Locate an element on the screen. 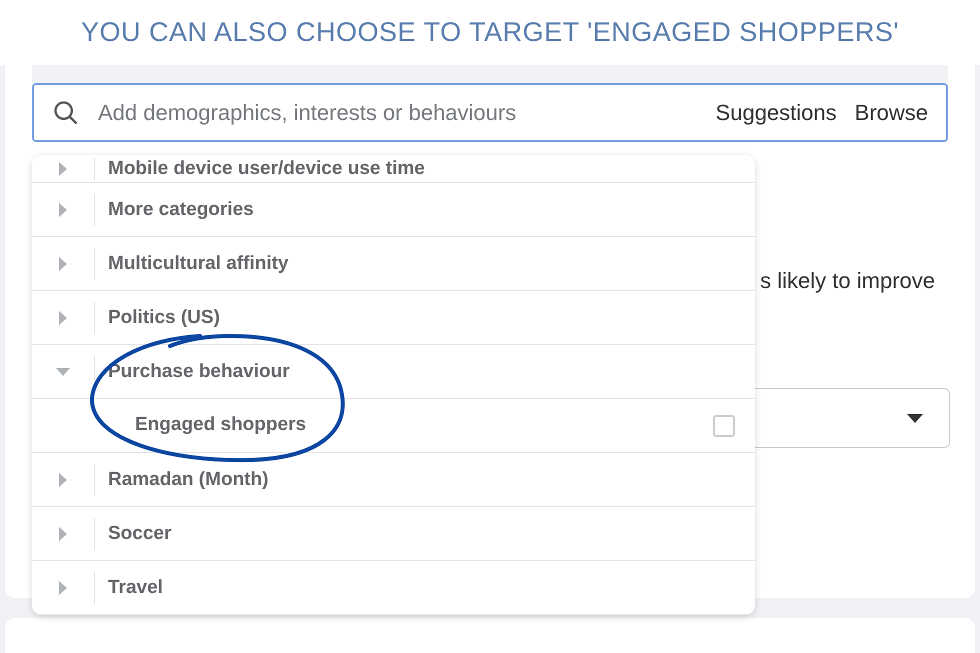 Image resolution: width=980 pixels, height=653 pixels. category-label: Soccer is located at coordinates (140, 533).